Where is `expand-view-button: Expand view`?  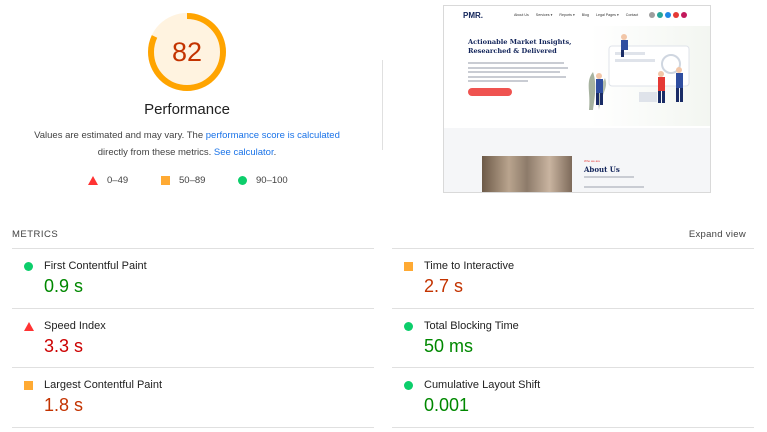 expand-view-button: Expand view is located at coordinates (717, 234).